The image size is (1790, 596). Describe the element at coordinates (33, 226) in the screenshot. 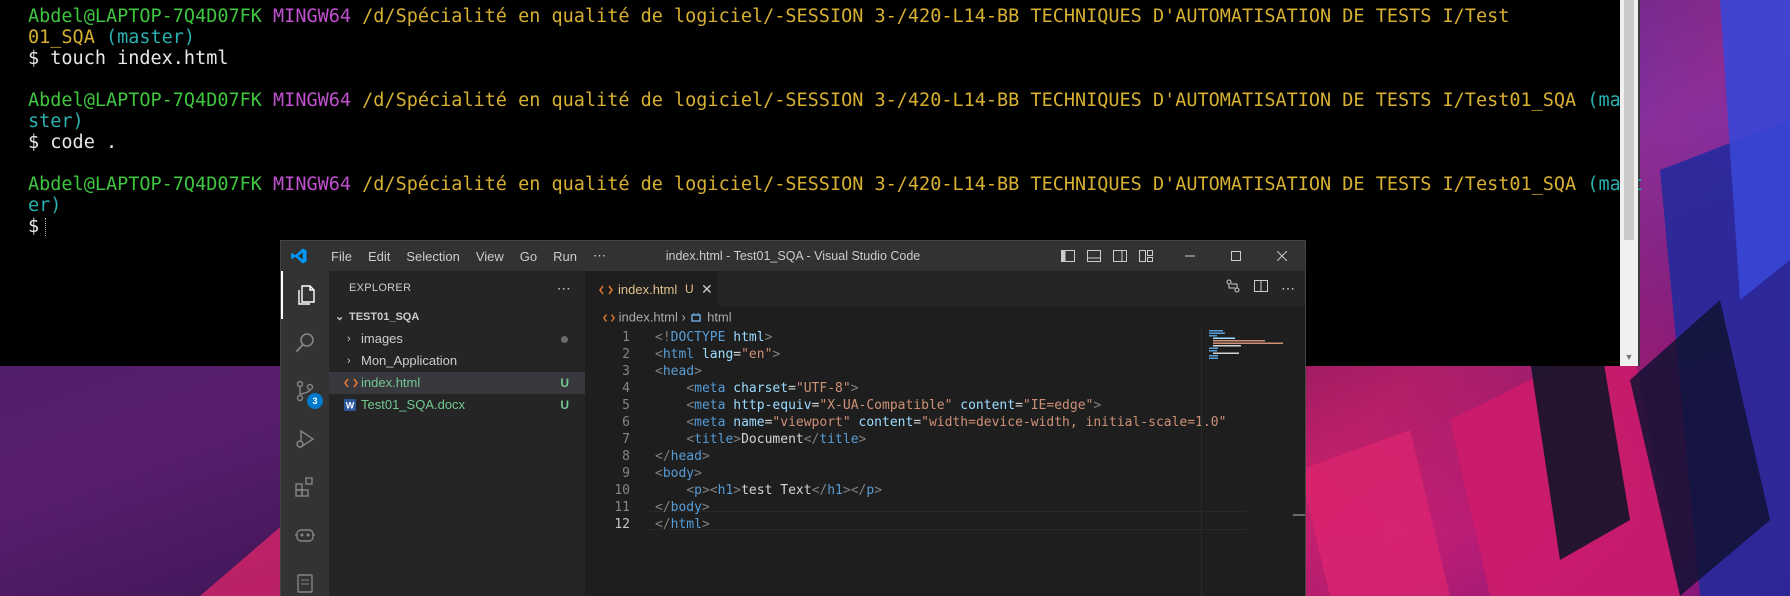

I see `terminal-prompt: $` at that location.